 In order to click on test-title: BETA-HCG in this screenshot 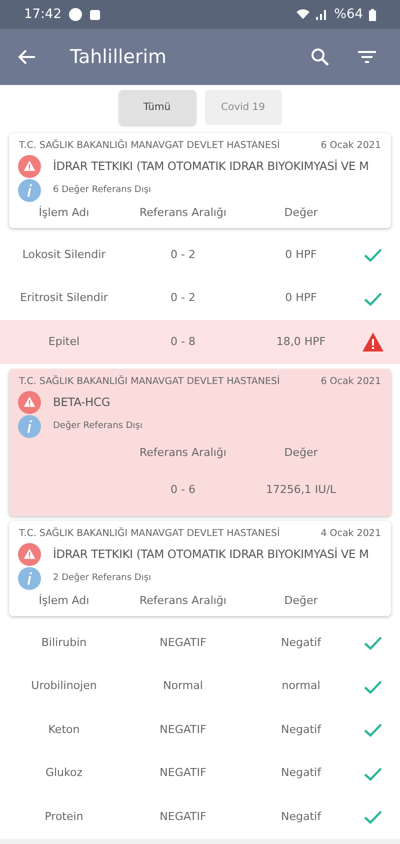, I will do `click(81, 402)`.